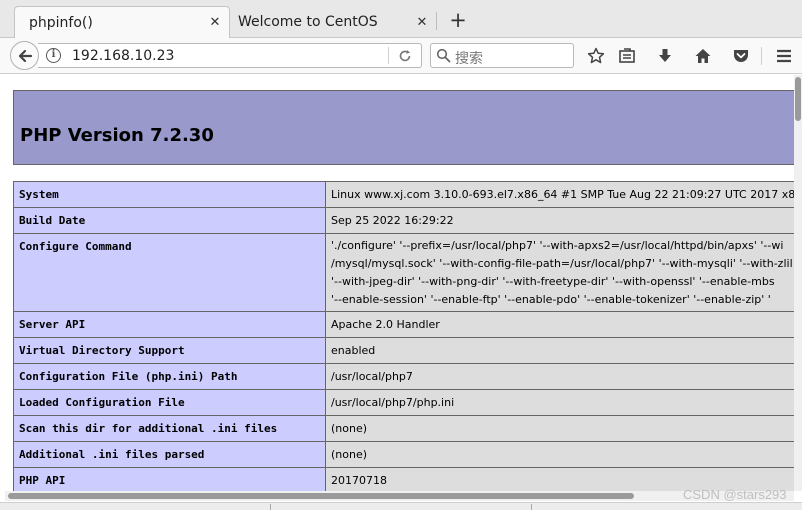 The width and height of the screenshot is (802, 510). I want to click on reload-button, so click(405, 55).